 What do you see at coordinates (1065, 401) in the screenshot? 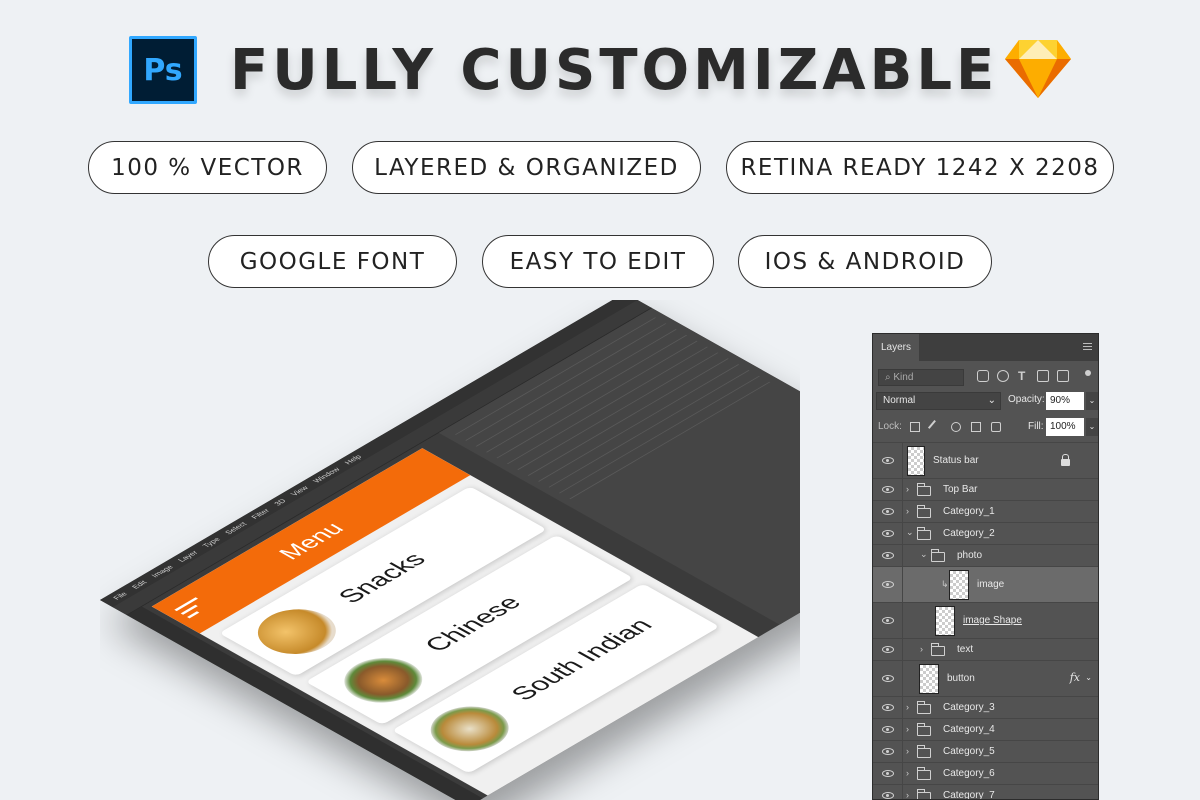
I see `opacity-input: 90%` at bounding box center [1065, 401].